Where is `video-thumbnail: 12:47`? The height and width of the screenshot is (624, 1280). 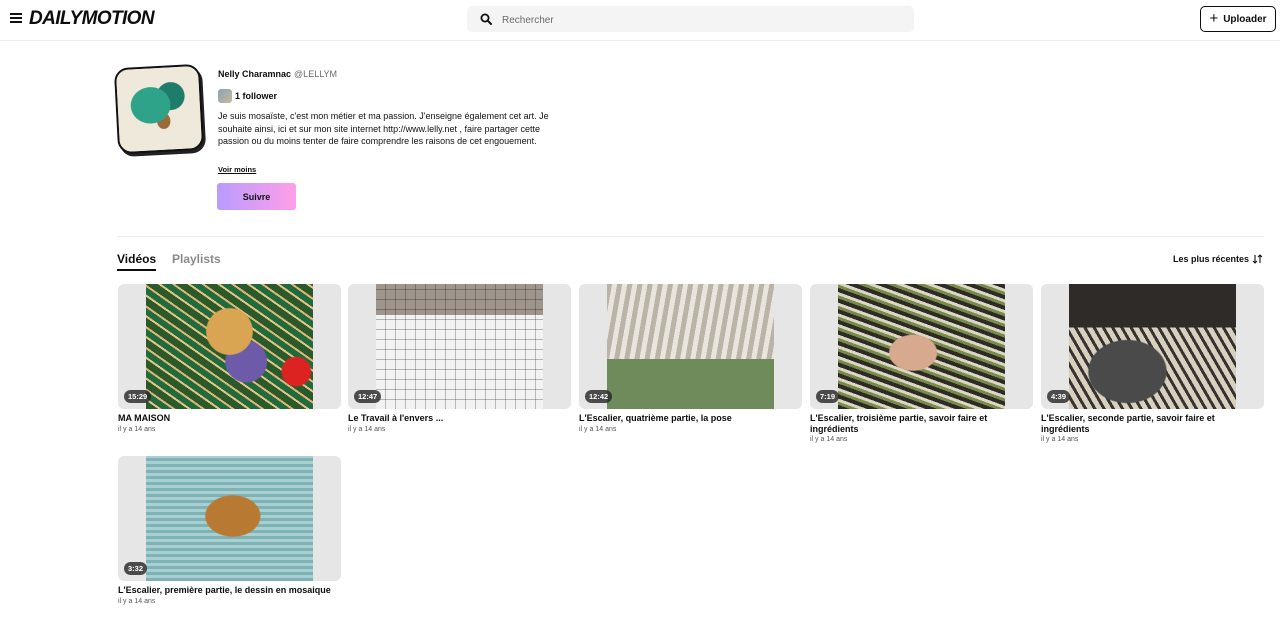 video-thumbnail: 12:47 is located at coordinates (459, 346).